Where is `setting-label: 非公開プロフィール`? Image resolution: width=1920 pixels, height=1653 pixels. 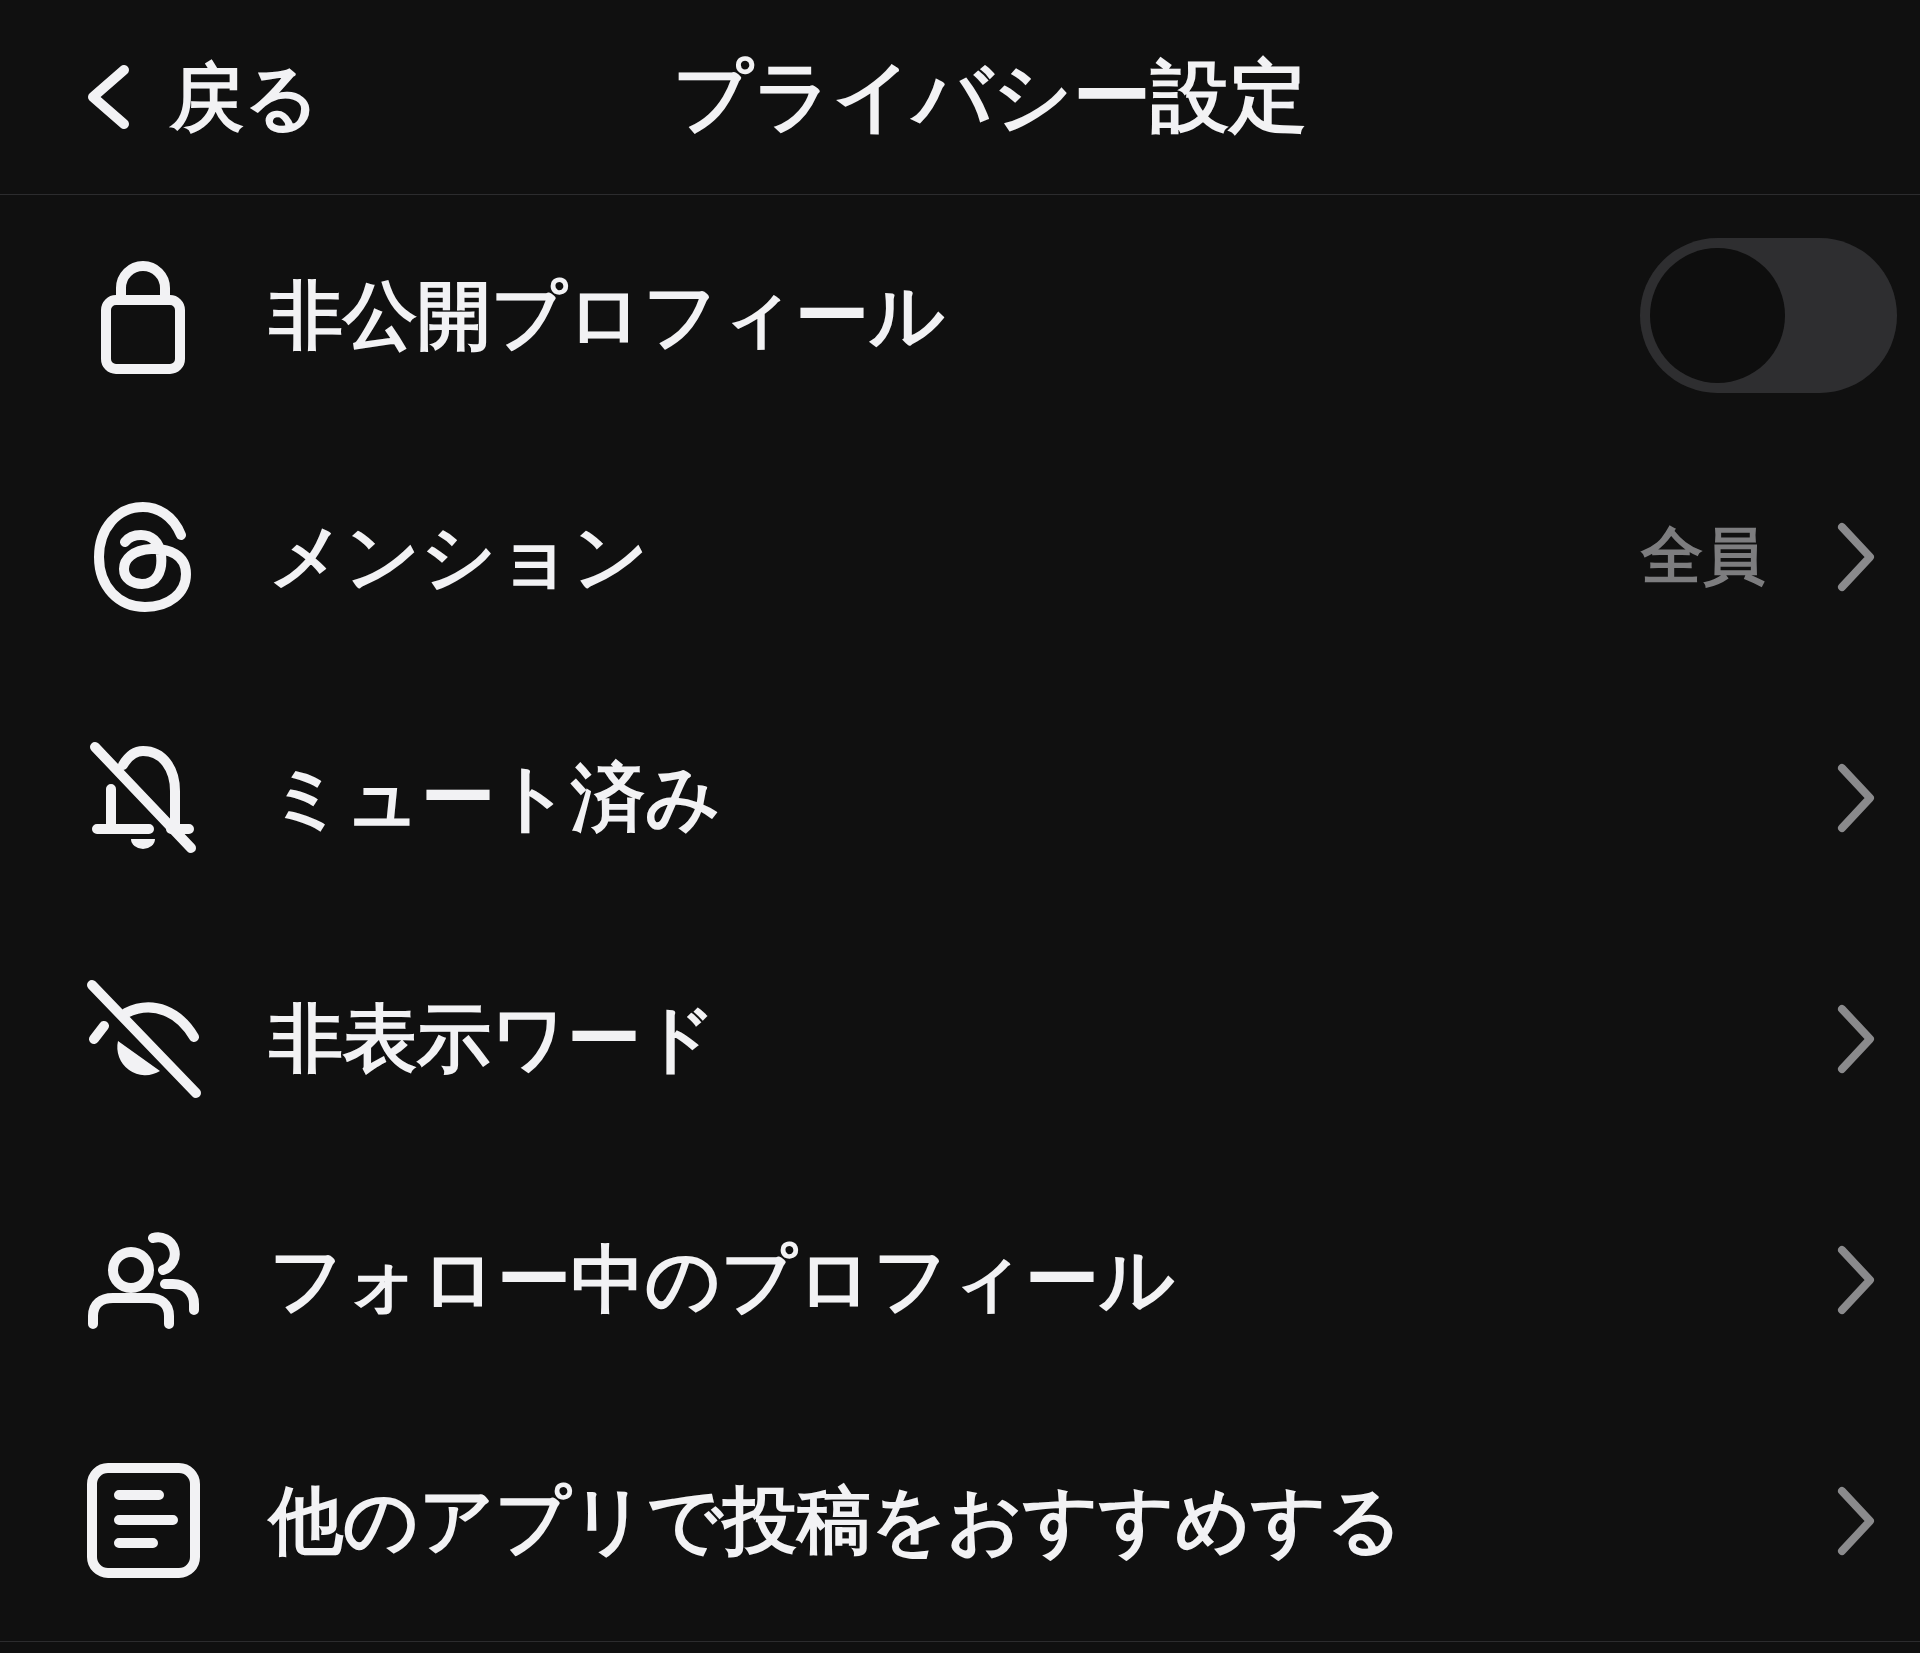
setting-label: 非公開プロフィール is located at coordinates (607, 315).